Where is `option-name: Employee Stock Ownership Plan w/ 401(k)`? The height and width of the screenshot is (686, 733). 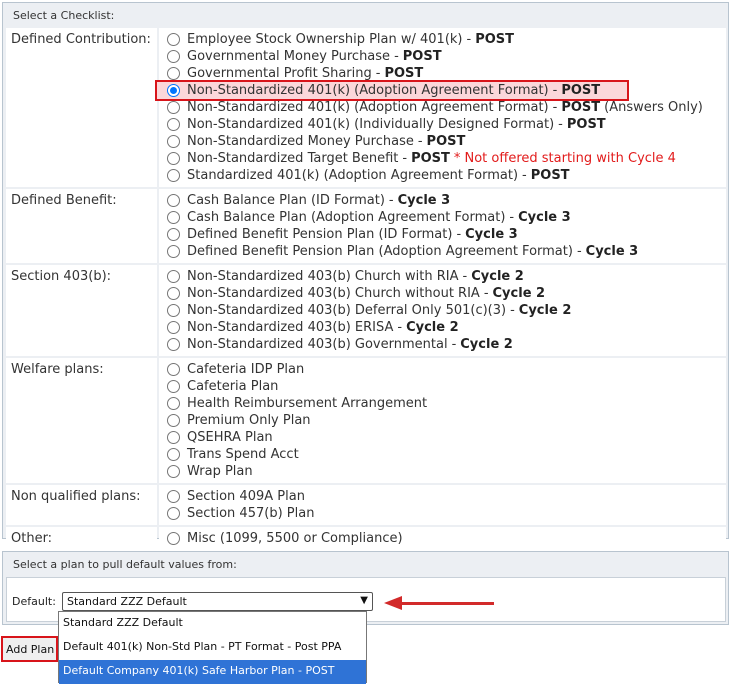
option-name: Employee Stock Ownership Plan w/ 401(k) is located at coordinates (325, 39).